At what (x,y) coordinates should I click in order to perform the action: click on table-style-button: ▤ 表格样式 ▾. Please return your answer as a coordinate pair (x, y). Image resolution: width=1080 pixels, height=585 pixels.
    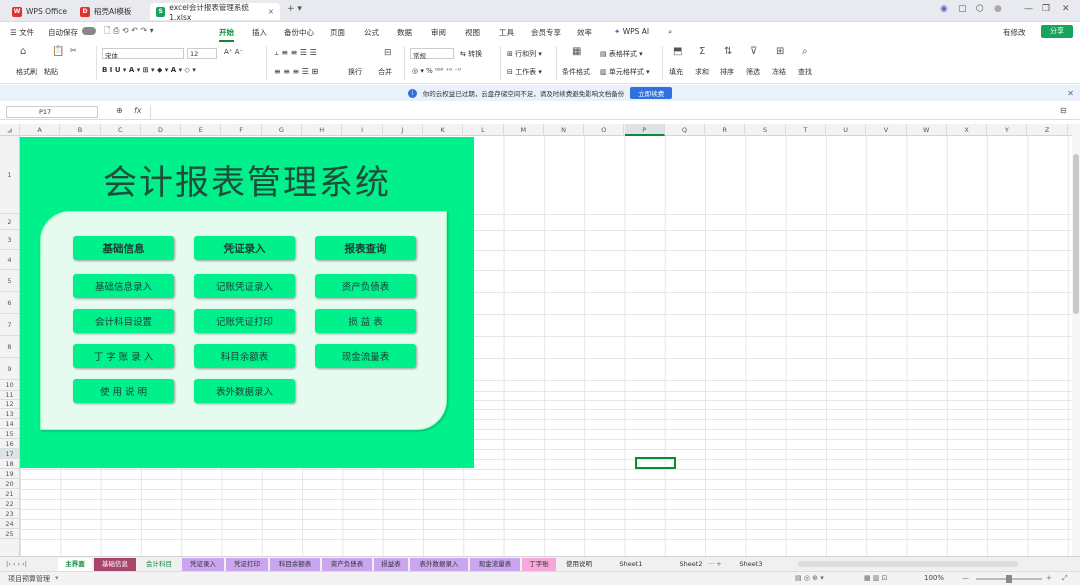
    Looking at the image, I should click on (621, 54).